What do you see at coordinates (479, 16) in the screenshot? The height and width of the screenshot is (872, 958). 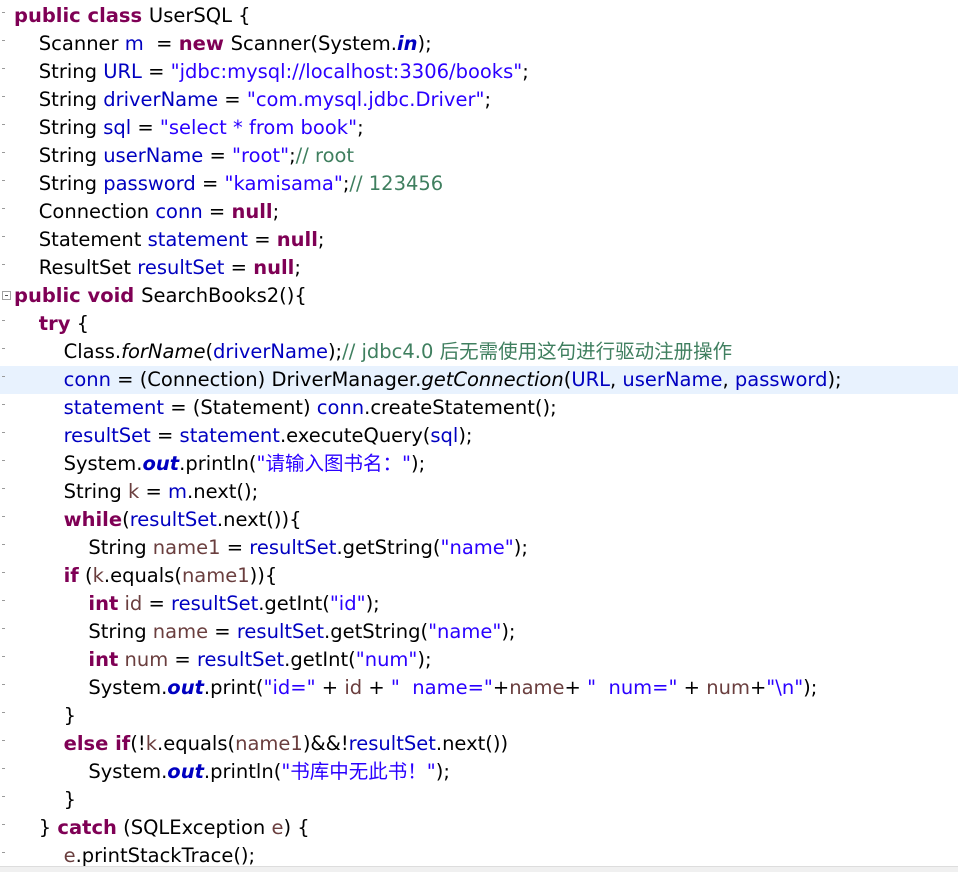 I see `code-line: public class UserSQL {` at bounding box center [479, 16].